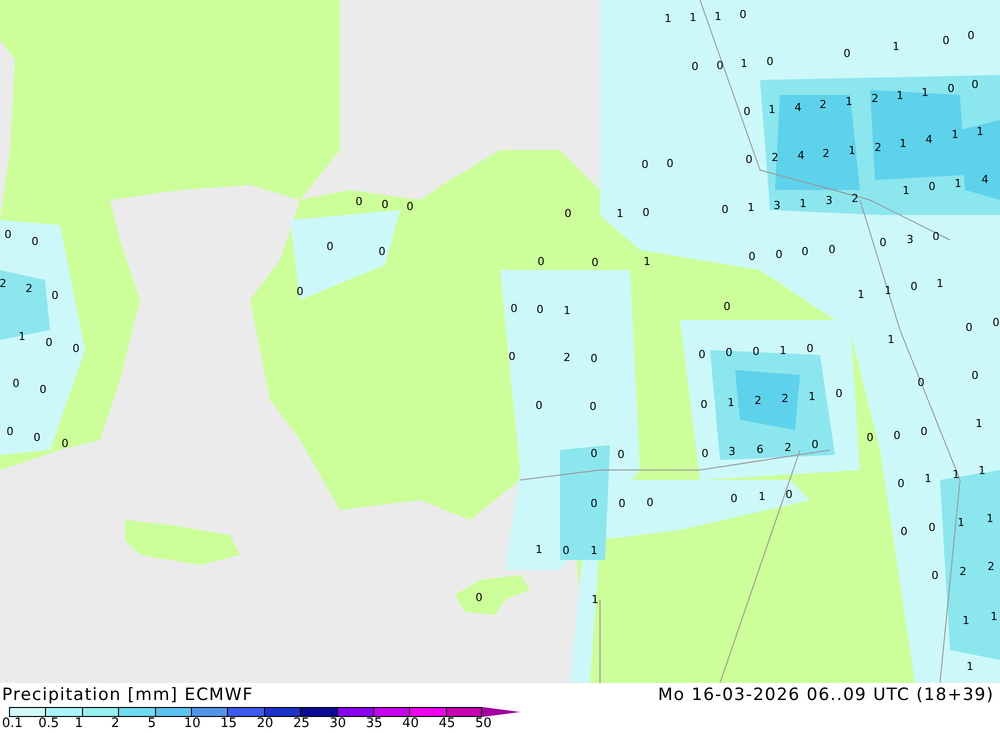 The width and height of the screenshot is (1000, 733). I want to click on legend-label: 45, so click(447, 725).